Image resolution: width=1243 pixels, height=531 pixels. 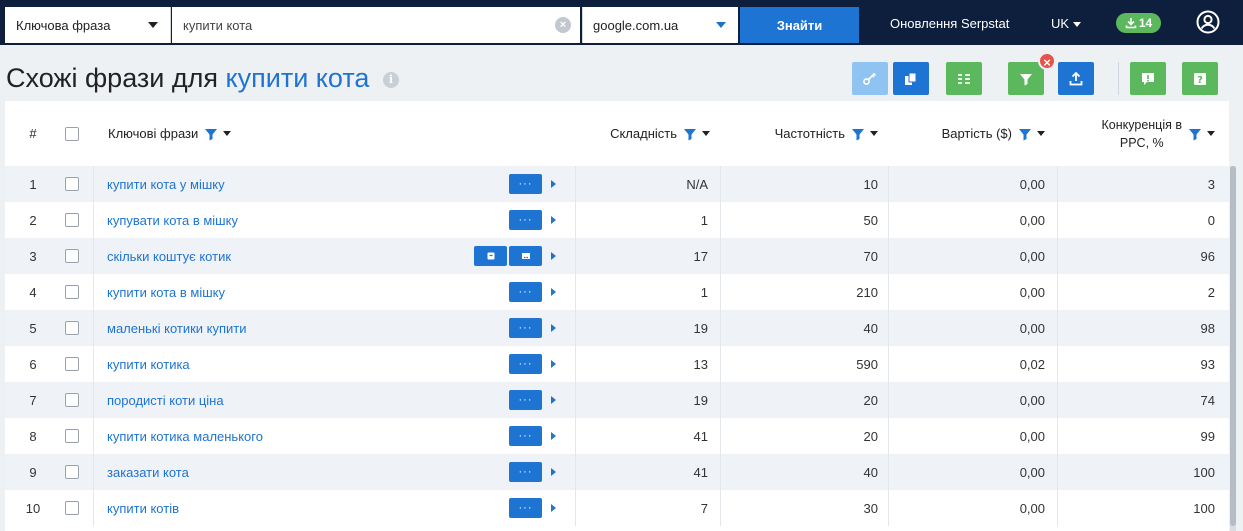 I want to click on cost-cell: 0,00, so click(x=1032, y=328).